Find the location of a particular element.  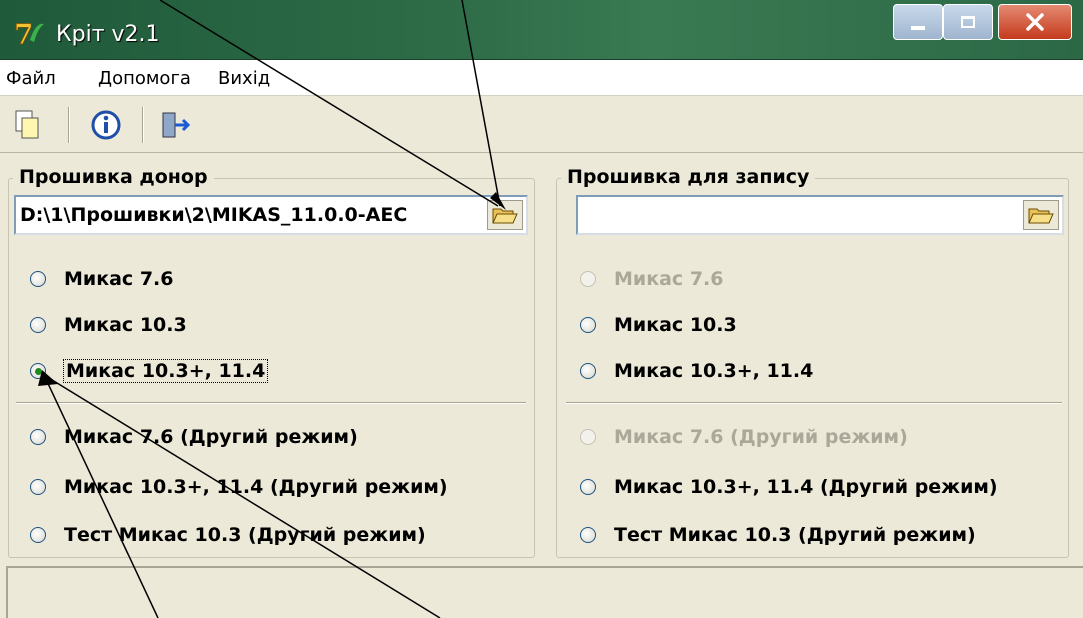

close-icon is located at coordinates (1035, 22).